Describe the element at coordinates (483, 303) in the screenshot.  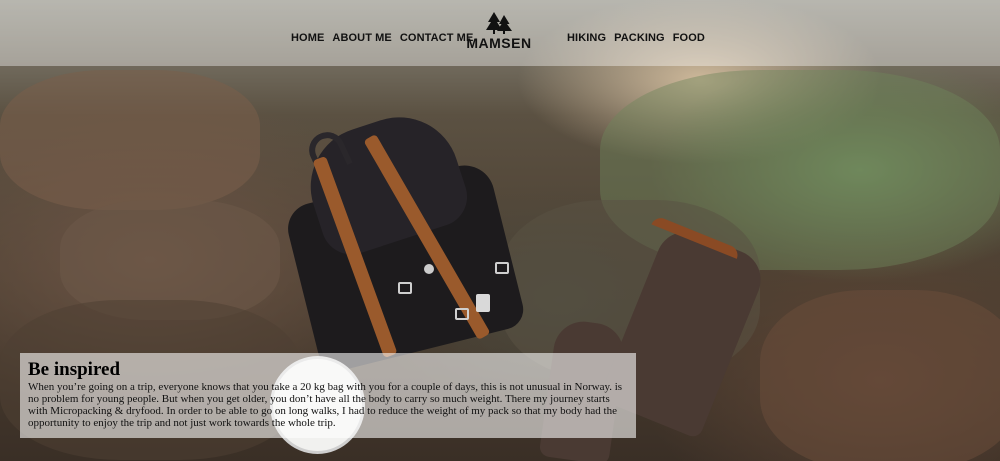
I see `backpack-logo-patch` at that location.